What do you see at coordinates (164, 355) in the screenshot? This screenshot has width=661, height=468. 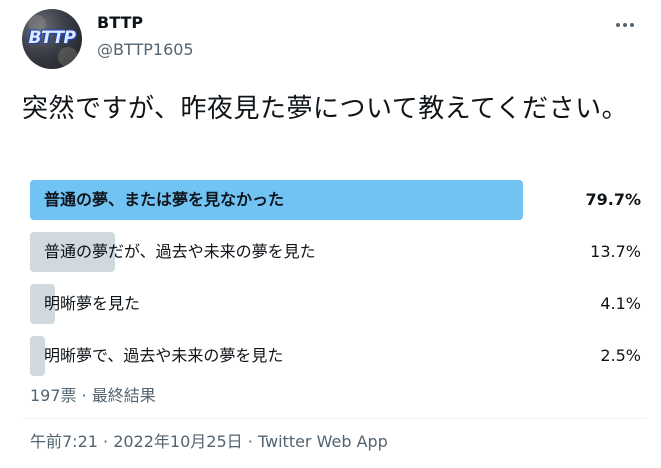 I see `poll-option-label: 明晰夢で、過去や未来の夢を見た` at bounding box center [164, 355].